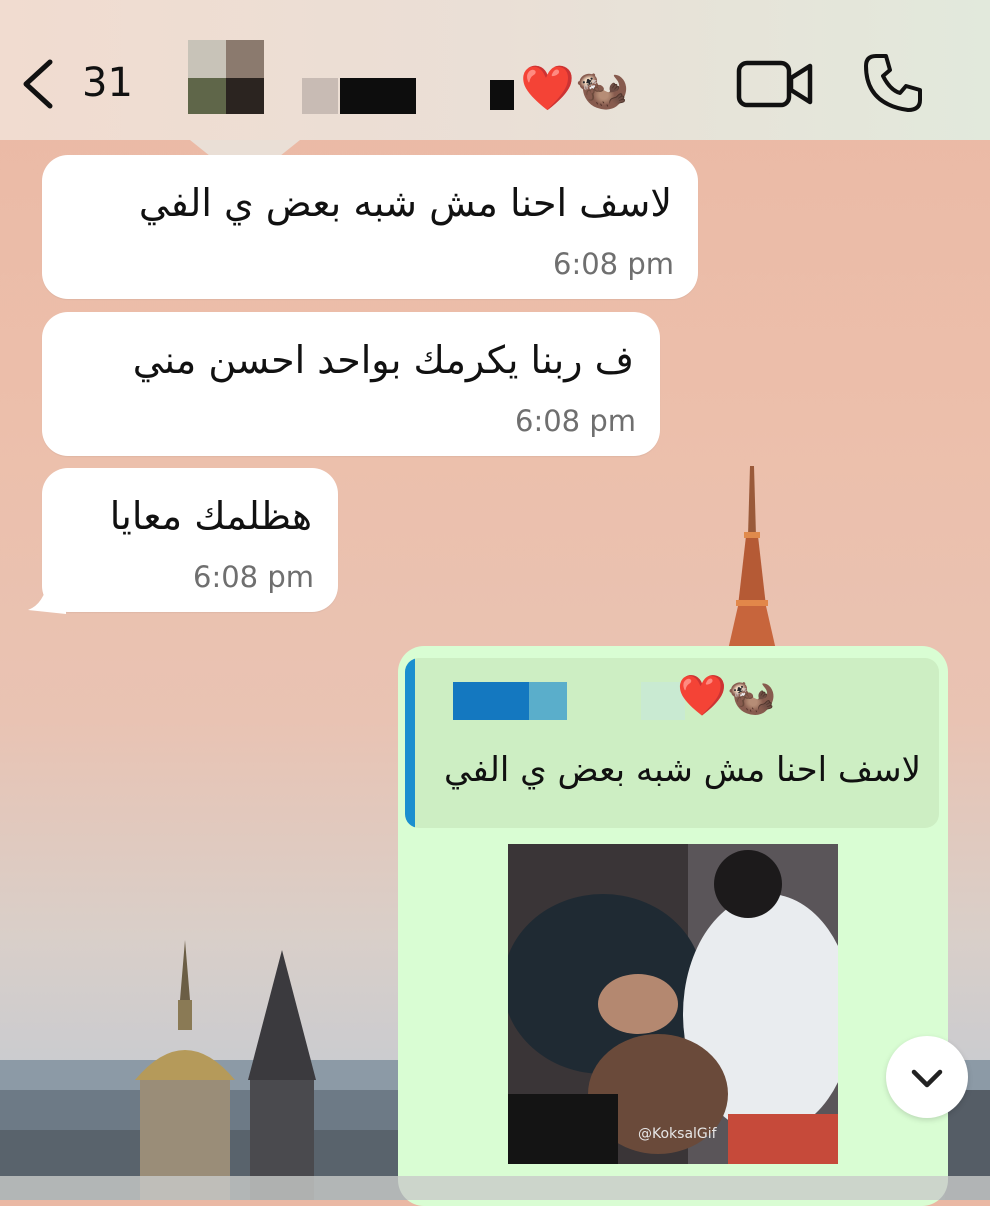 This screenshot has height=1206, width=990. I want to click on message-text: لاسف احنا مش شبه بعض ي الفي, so click(405, 203).